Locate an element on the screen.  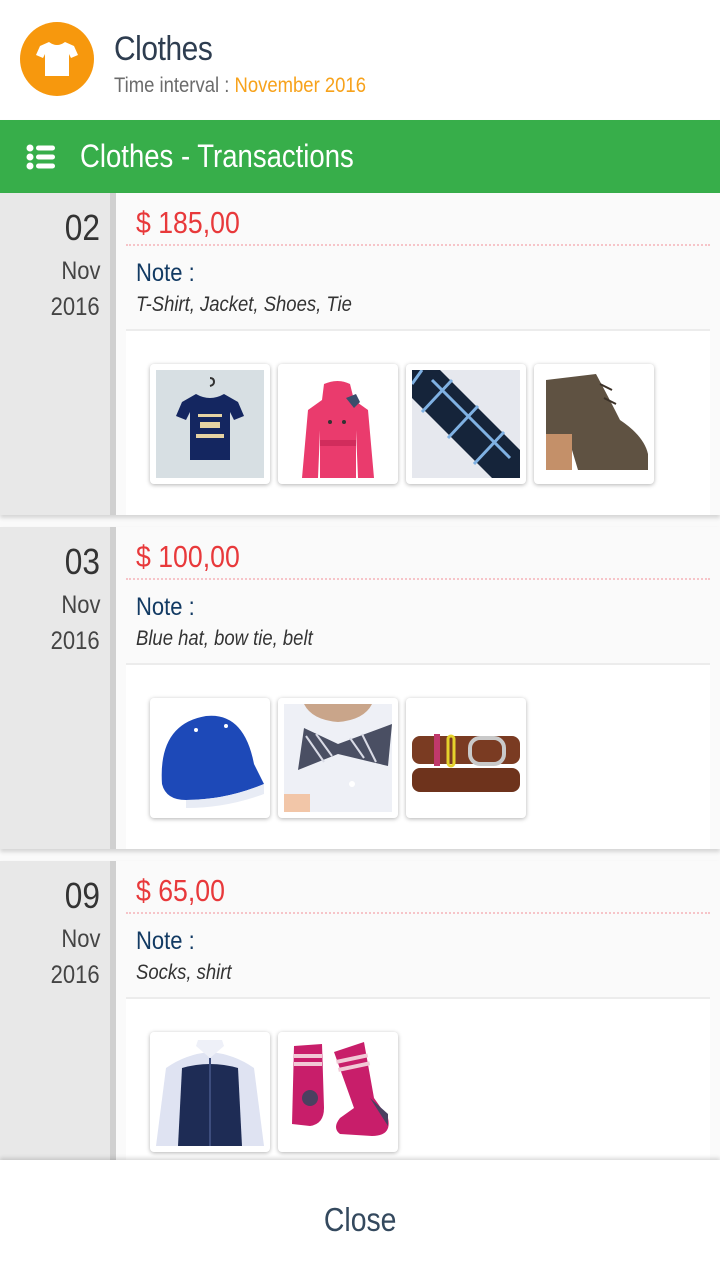
transaction-amount: $ 100,00 is located at coordinates (188, 556).